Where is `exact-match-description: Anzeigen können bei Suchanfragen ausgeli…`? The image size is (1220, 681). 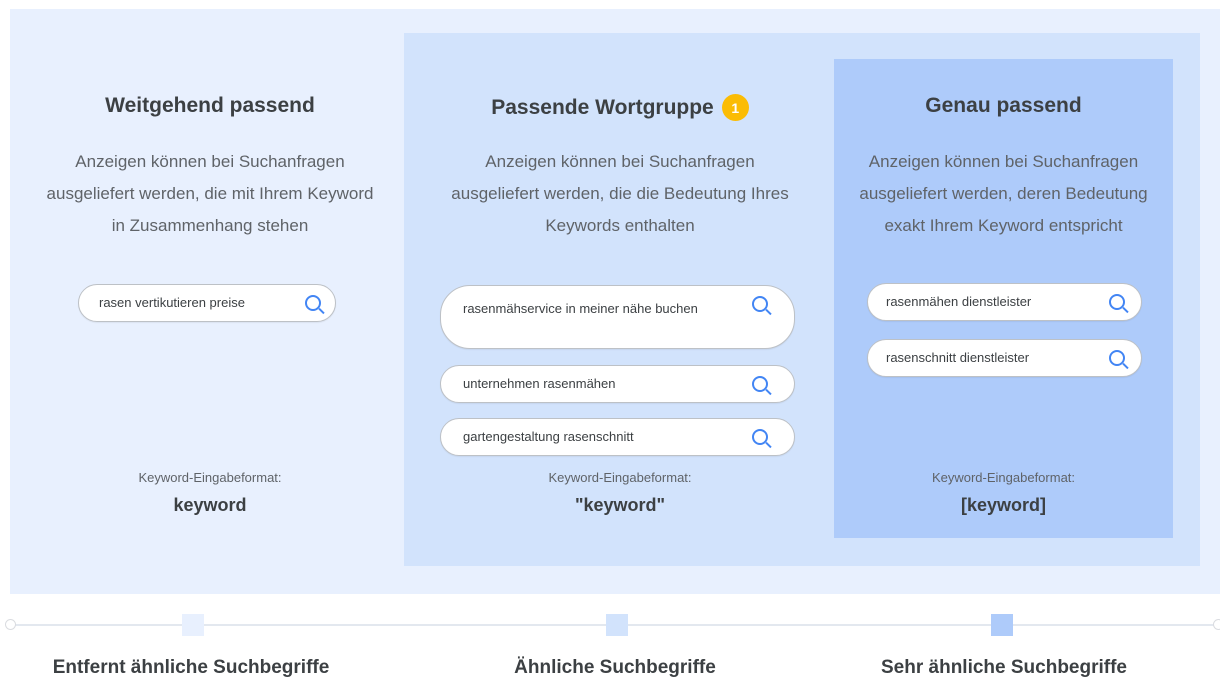
exact-match-description: Anzeigen können bei Suchanfragen ausgeli… is located at coordinates (1003, 193).